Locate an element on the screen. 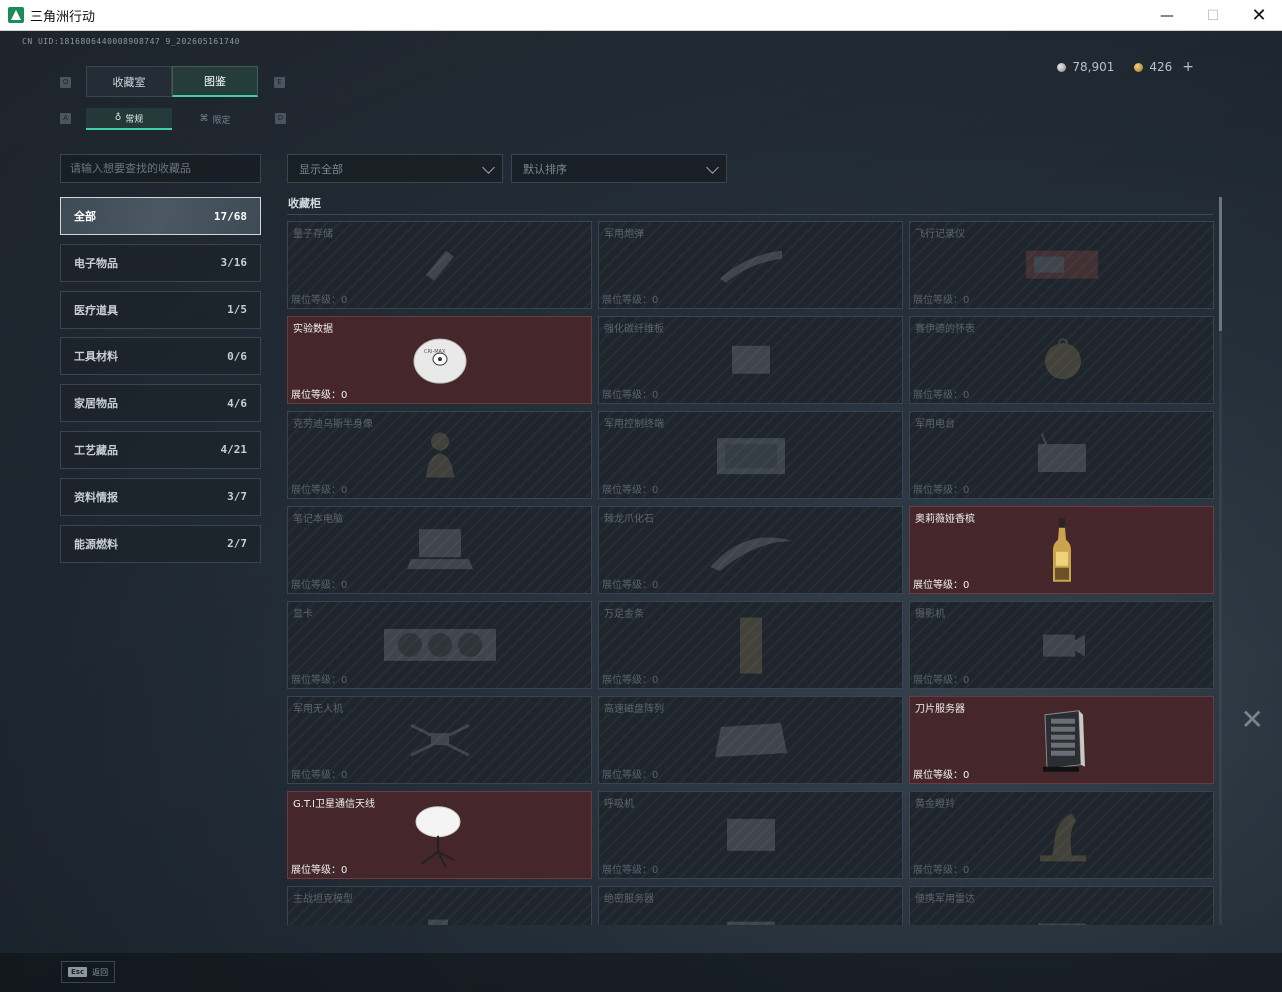 The image size is (1282, 992). category-count: 0/6 is located at coordinates (237, 356).